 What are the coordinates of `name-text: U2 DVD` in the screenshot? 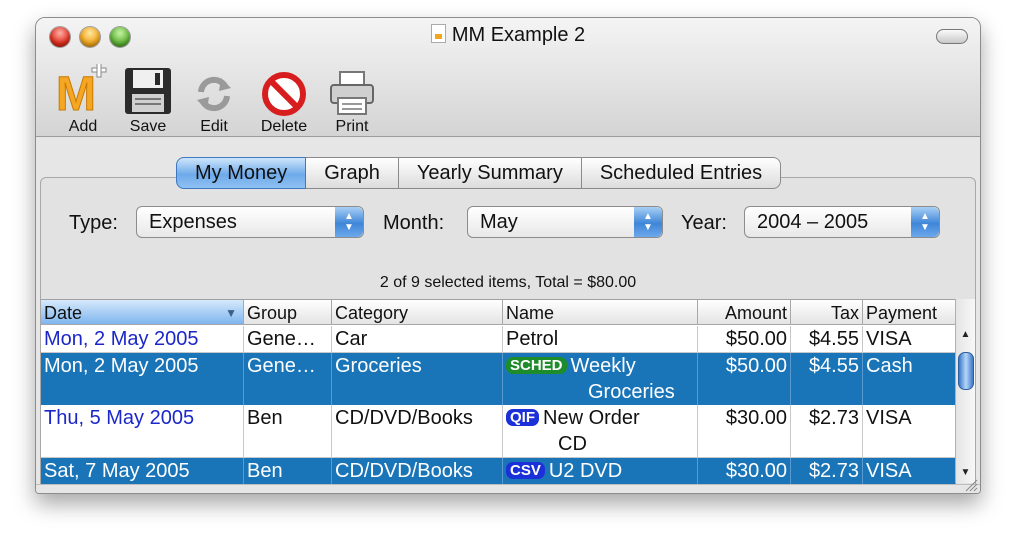 It's located at (585, 471).